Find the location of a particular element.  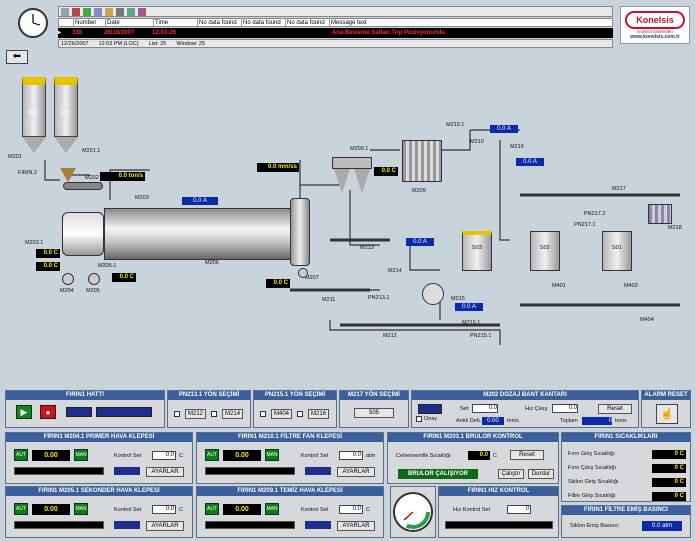

sekonder-manual-button: MAN is located at coordinates (81, 509).